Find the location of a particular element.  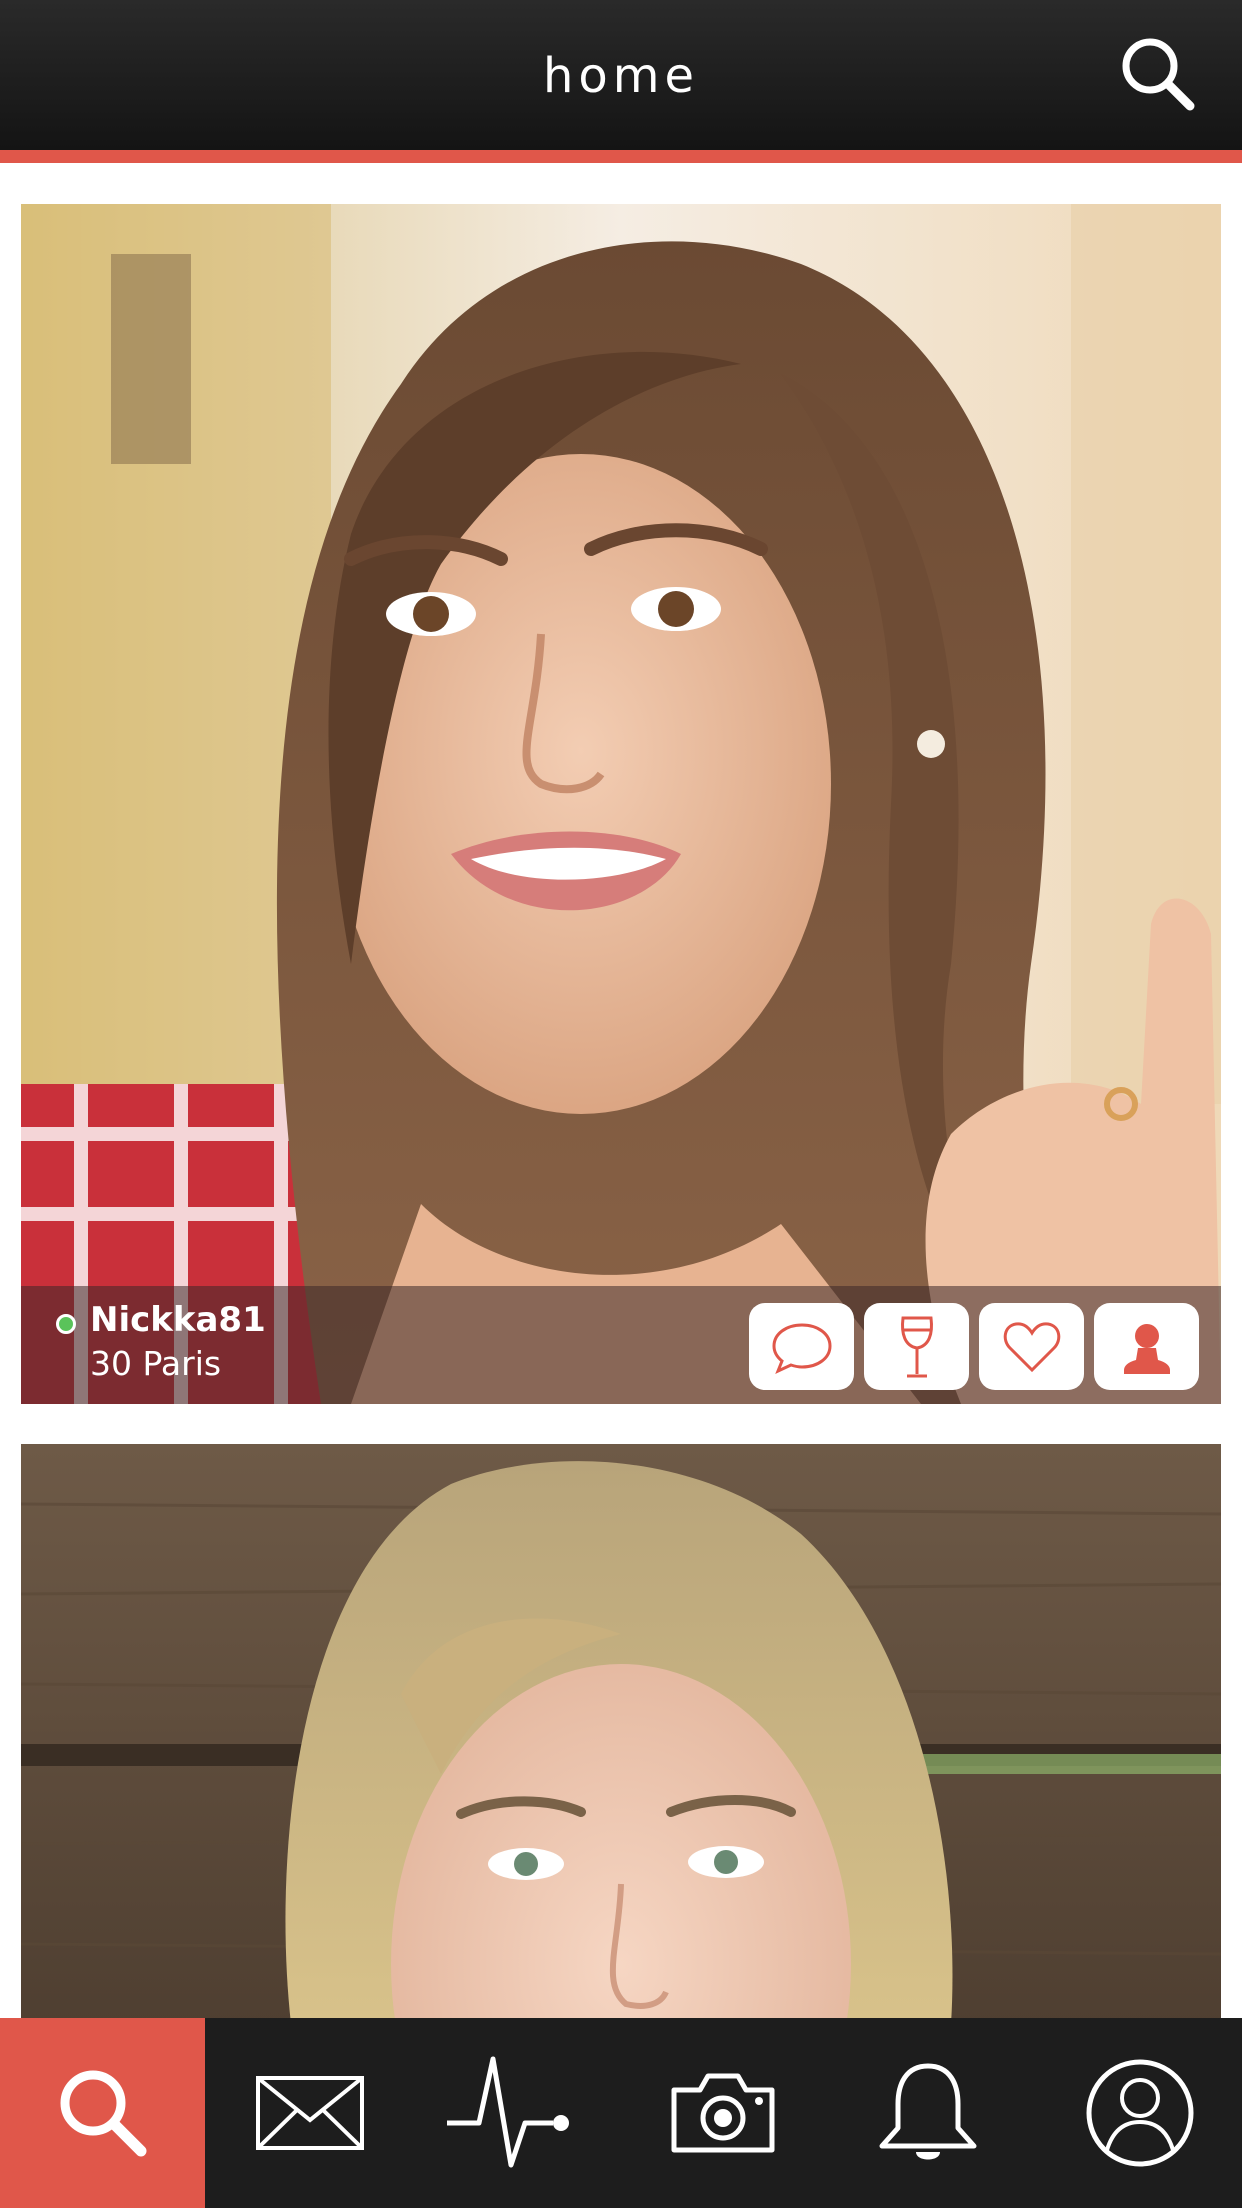

page-title: home is located at coordinates (621, 76).